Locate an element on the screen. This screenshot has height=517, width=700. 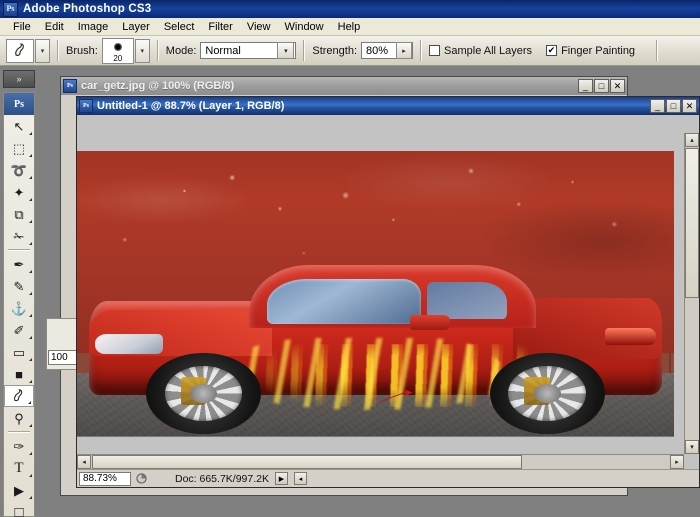
car-rear-wheel is located at coordinates (547, 393).